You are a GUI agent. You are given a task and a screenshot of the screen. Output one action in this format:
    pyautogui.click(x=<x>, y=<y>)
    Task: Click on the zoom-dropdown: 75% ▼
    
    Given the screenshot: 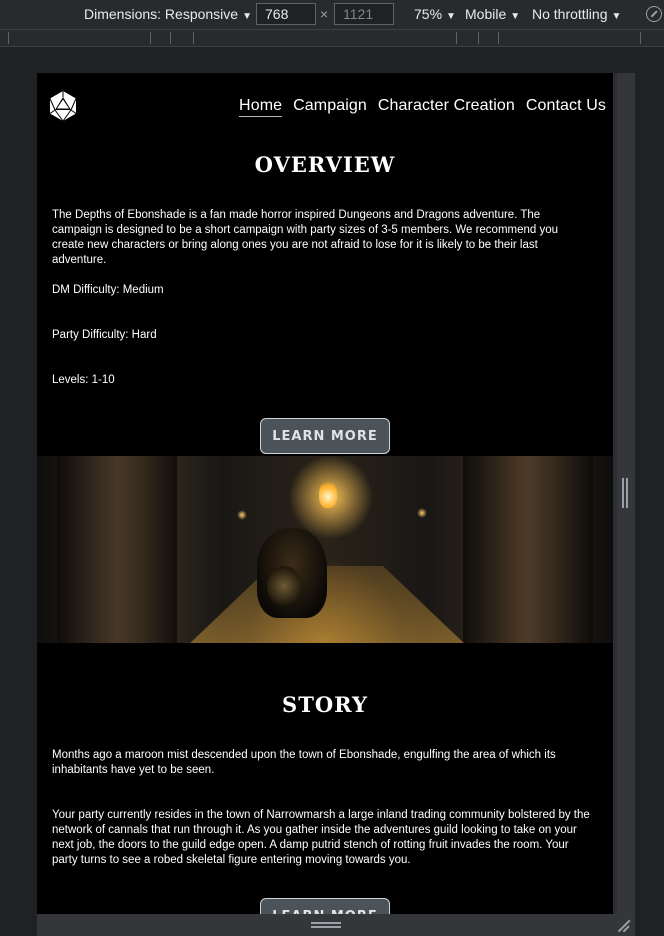 What is the action you would take?
    pyautogui.click(x=435, y=14)
    